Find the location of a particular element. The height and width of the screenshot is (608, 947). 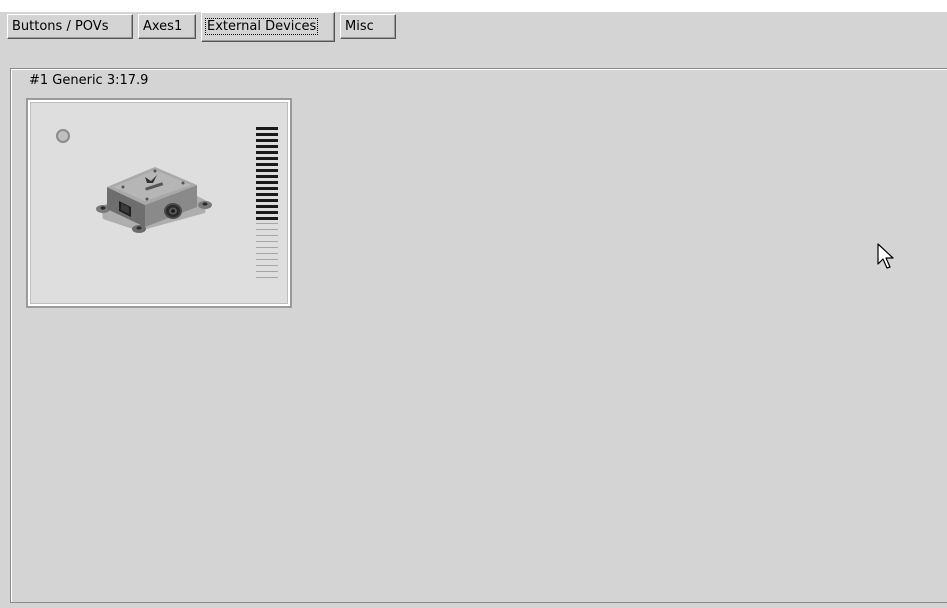

tab-misc: Misc is located at coordinates (368, 26).